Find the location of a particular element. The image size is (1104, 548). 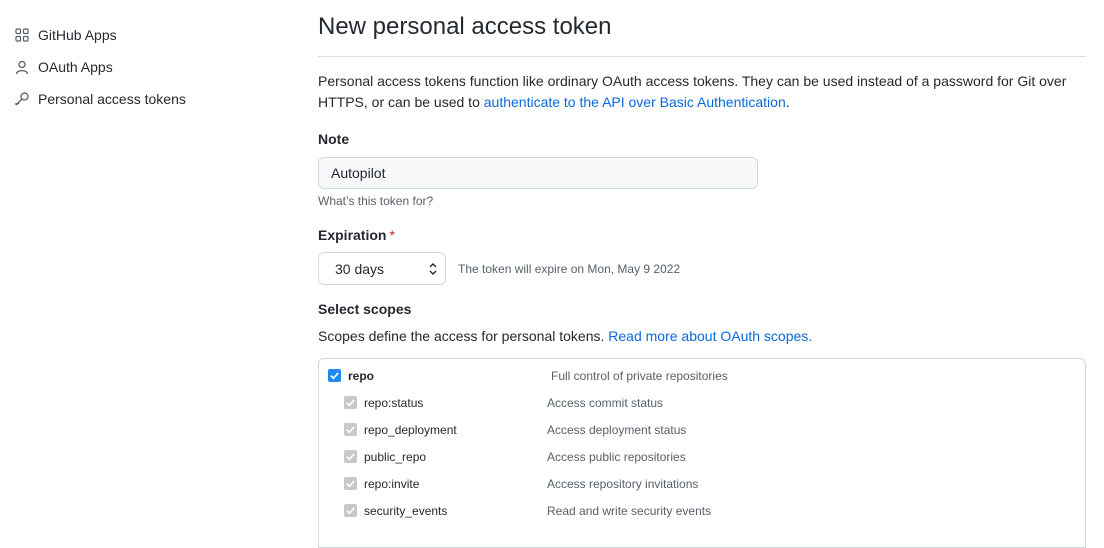

scope-row-repo-deployment: repo_deployment Access deployment status is located at coordinates (702, 430).